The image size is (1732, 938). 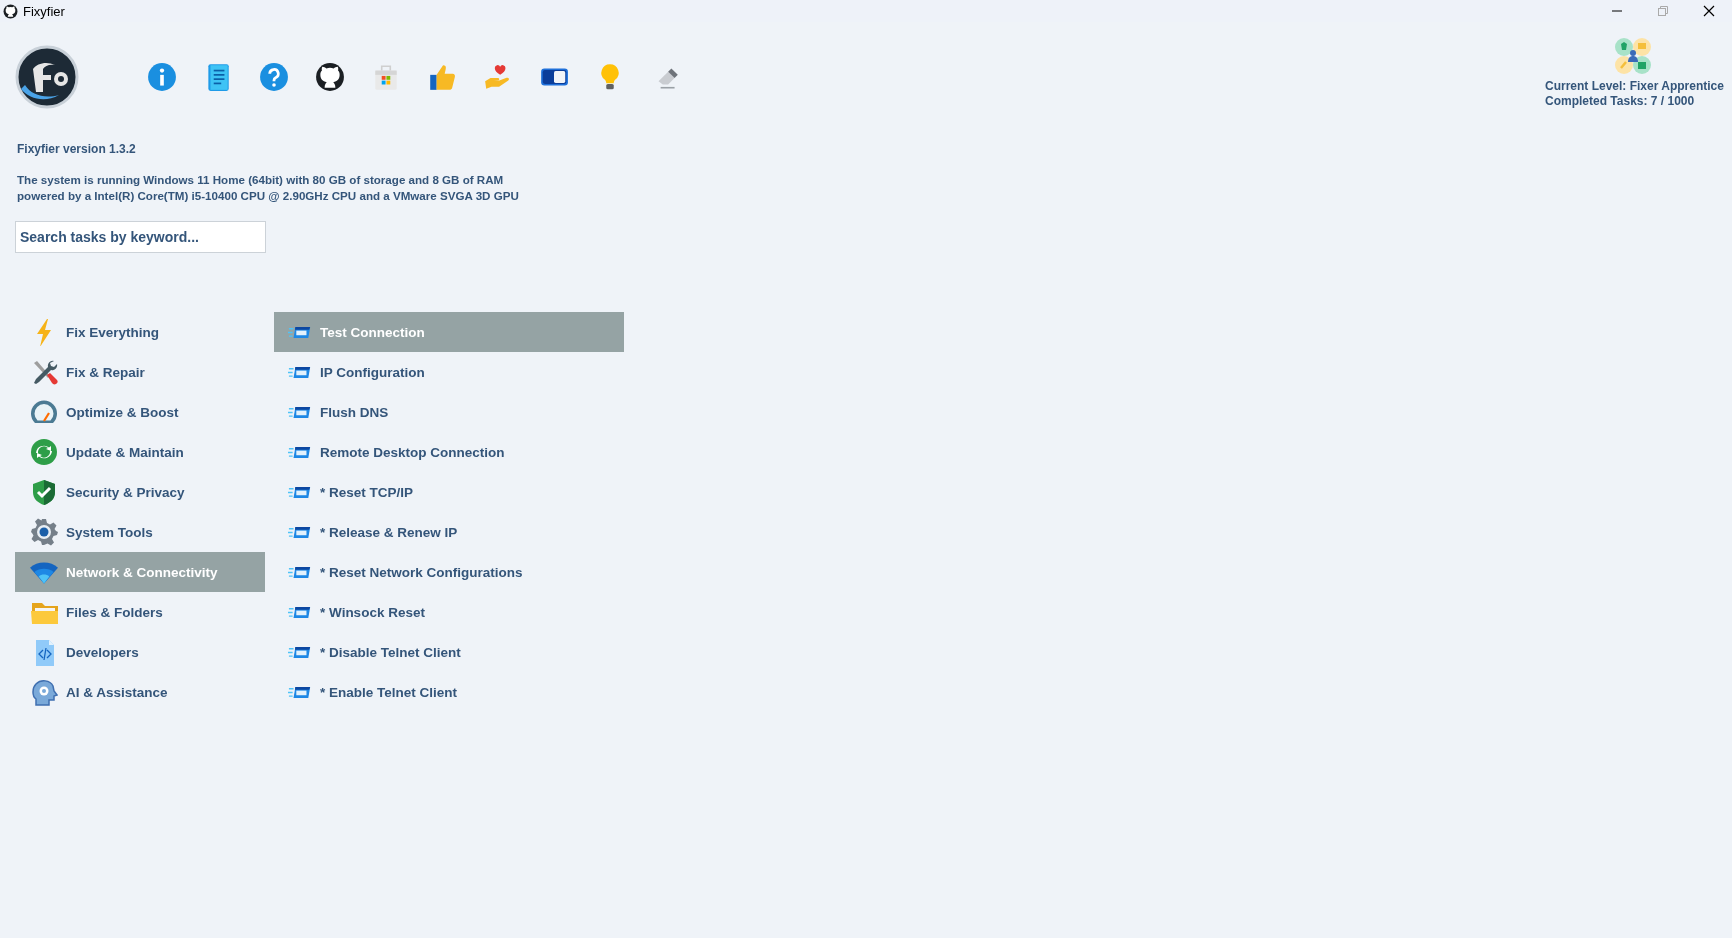 What do you see at coordinates (77, 149) in the screenshot?
I see `version-text: Fixyfier version 1.3.2` at bounding box center [77, 149].